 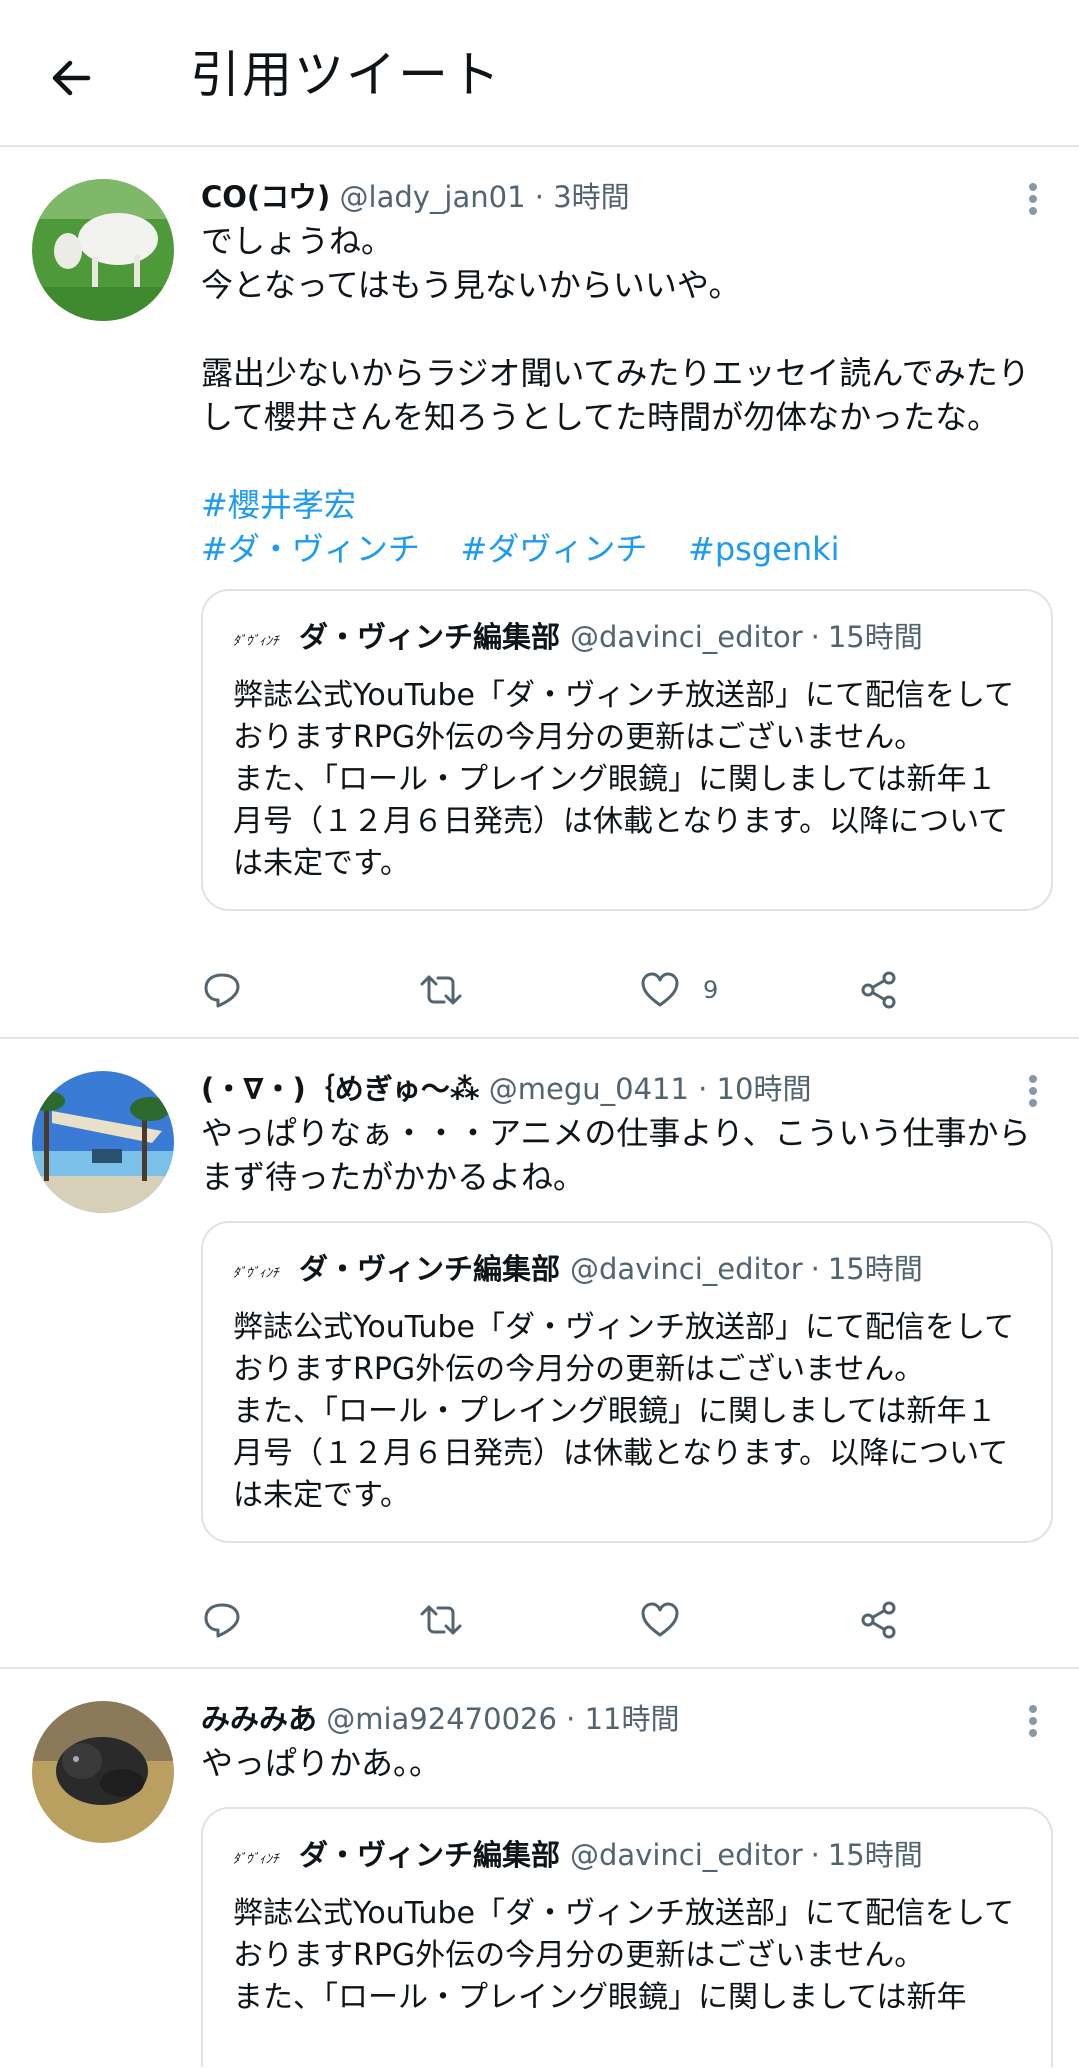 I want to click on handle: @lady_jan01, so click(x=433, y=197).